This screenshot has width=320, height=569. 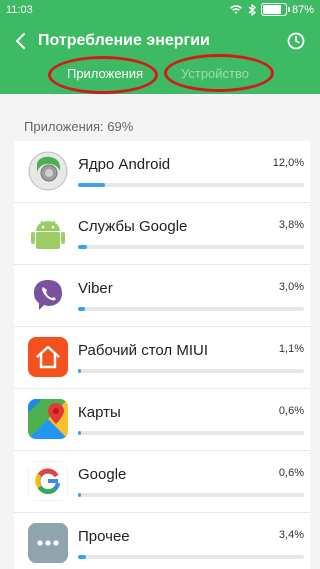 What do you see at coordinates (48, 171) in the screenshot?
I see `android-core-icon` at bounding box center [48, 171].